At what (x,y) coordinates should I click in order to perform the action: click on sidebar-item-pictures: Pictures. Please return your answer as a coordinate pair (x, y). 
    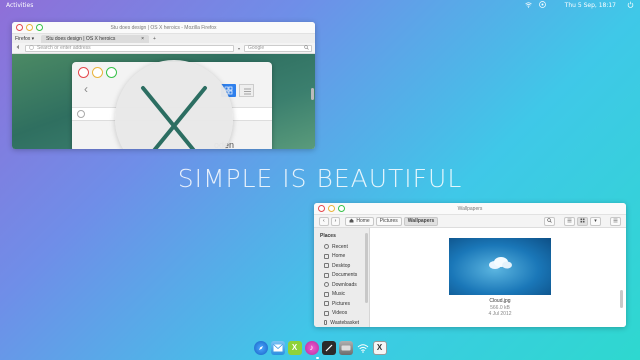
    Looking at the image, I should click on (341, 304).